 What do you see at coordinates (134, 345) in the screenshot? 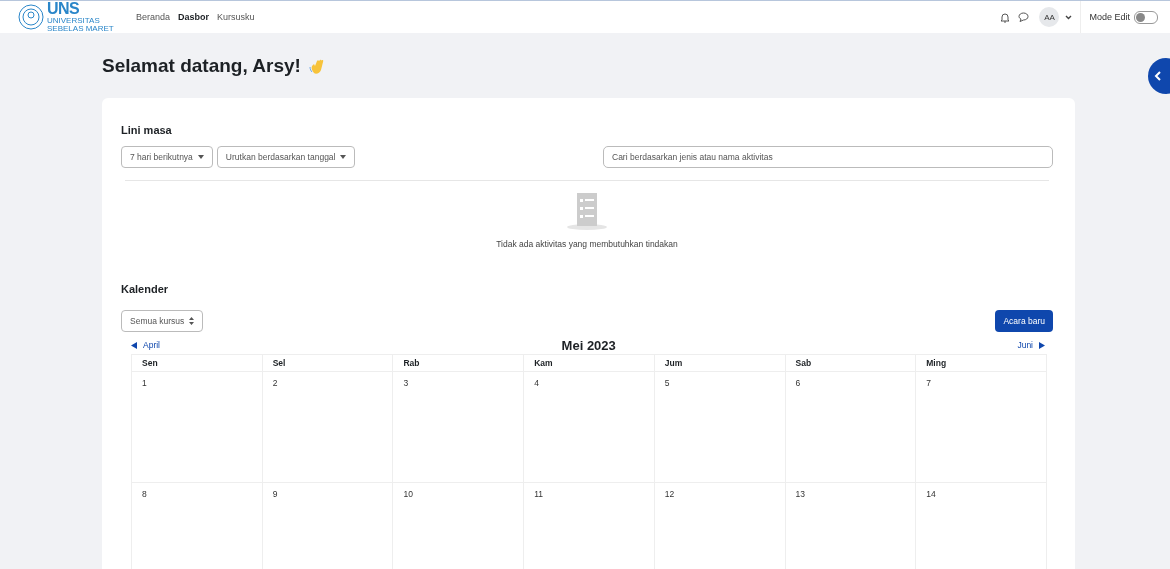
I see `left-triangle-icon` at bounding box center [134, 345].